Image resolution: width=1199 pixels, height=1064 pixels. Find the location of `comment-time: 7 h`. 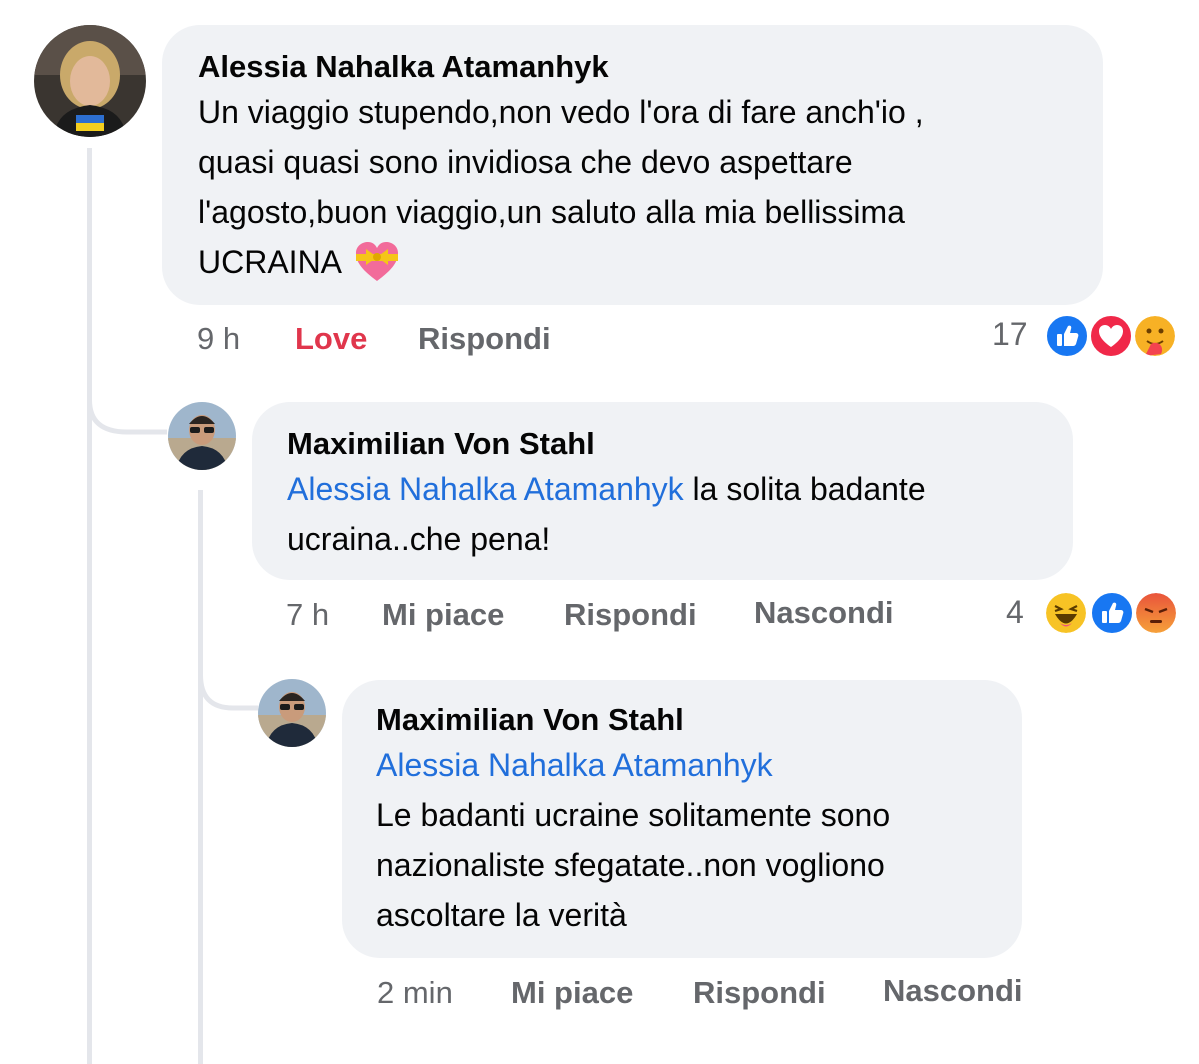

comment-time: 7 h is located at coordinates (307, 615).